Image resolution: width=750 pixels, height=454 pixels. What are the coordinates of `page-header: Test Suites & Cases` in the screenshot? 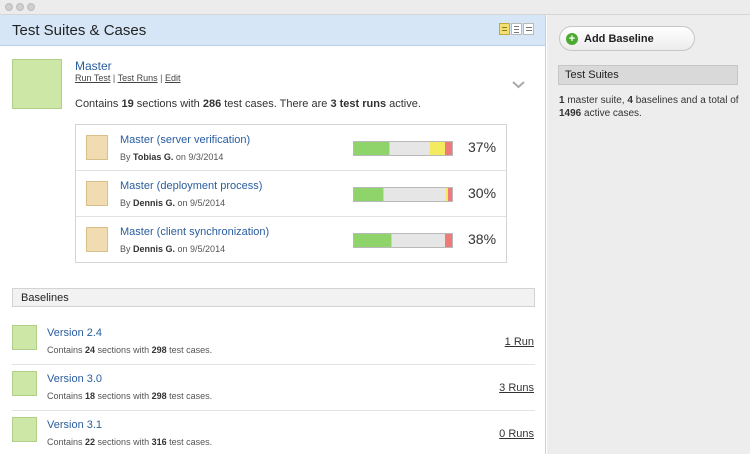 It's located at (272, 30).